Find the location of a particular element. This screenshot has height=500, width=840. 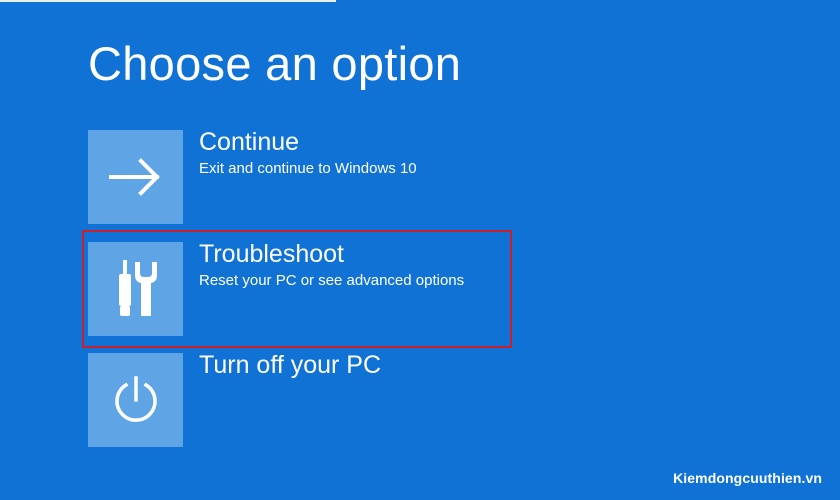

page-title: Choose an option is located at coordinates (275, 63).